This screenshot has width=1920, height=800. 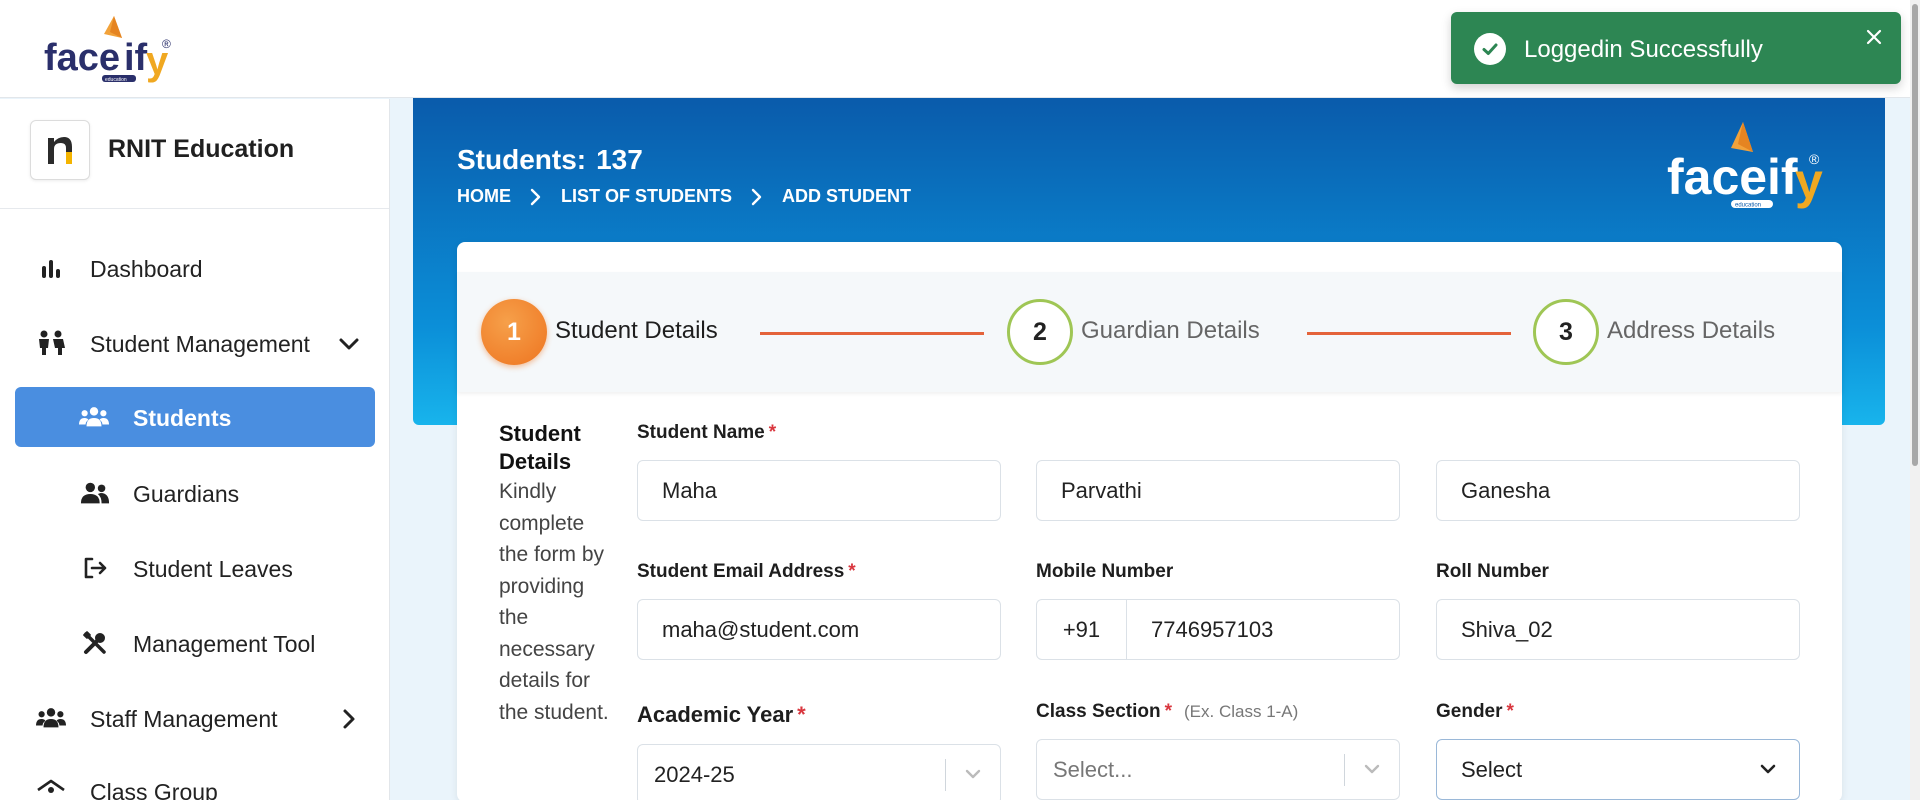 What do you see at coordinates (51, 268) in the screenshot?
I see `bar-chart-icon` at bounding box center [51, 268].